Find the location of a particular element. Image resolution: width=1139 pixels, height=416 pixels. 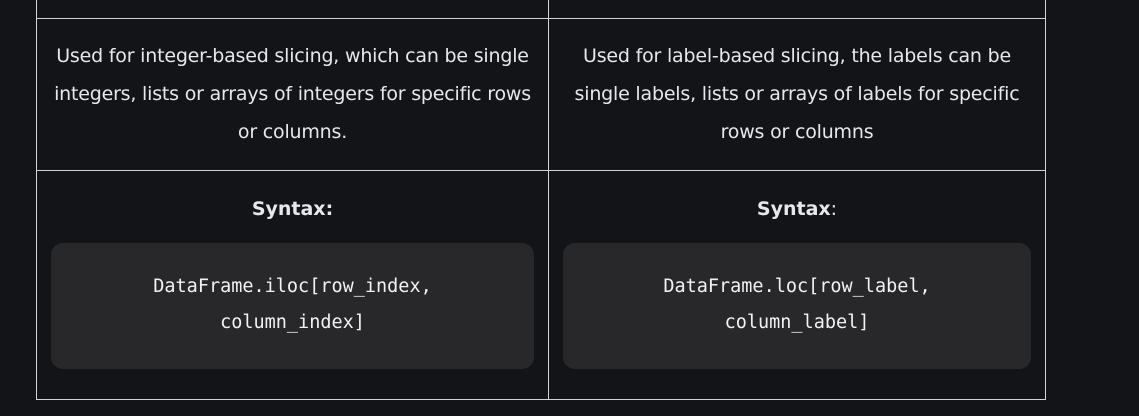

loc-syntax-heading: Syntax: is located at coordinates (797, 209).